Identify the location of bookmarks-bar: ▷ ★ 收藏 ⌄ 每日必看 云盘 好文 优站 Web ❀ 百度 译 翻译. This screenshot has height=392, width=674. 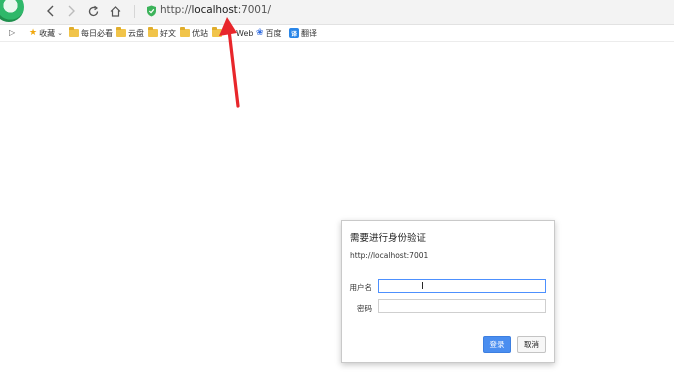
(337, 33).